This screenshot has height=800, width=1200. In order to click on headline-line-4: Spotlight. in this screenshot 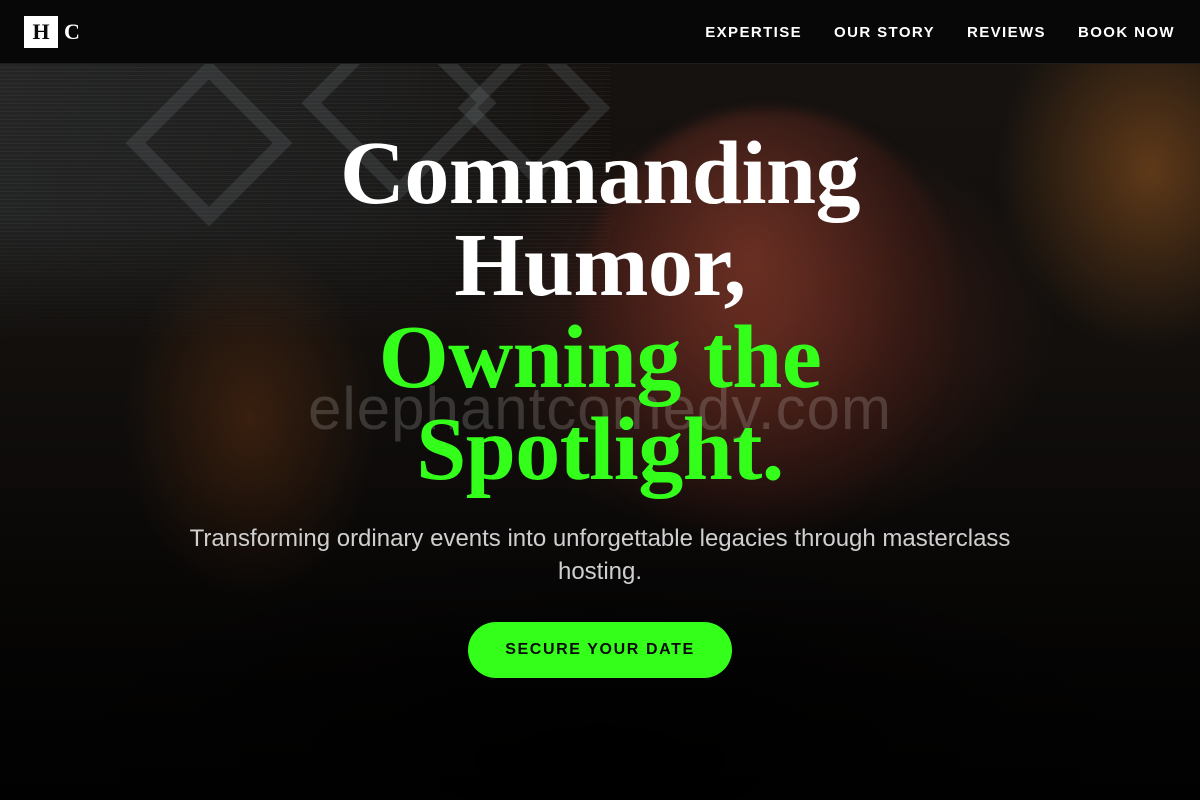, I will do `click(600, 449)`.